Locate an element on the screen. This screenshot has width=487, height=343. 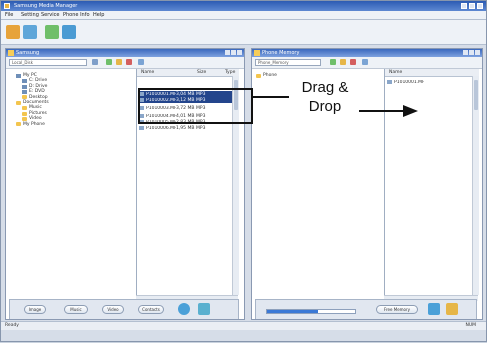
vertical-scrollbar is located at coordinates (475, 185).